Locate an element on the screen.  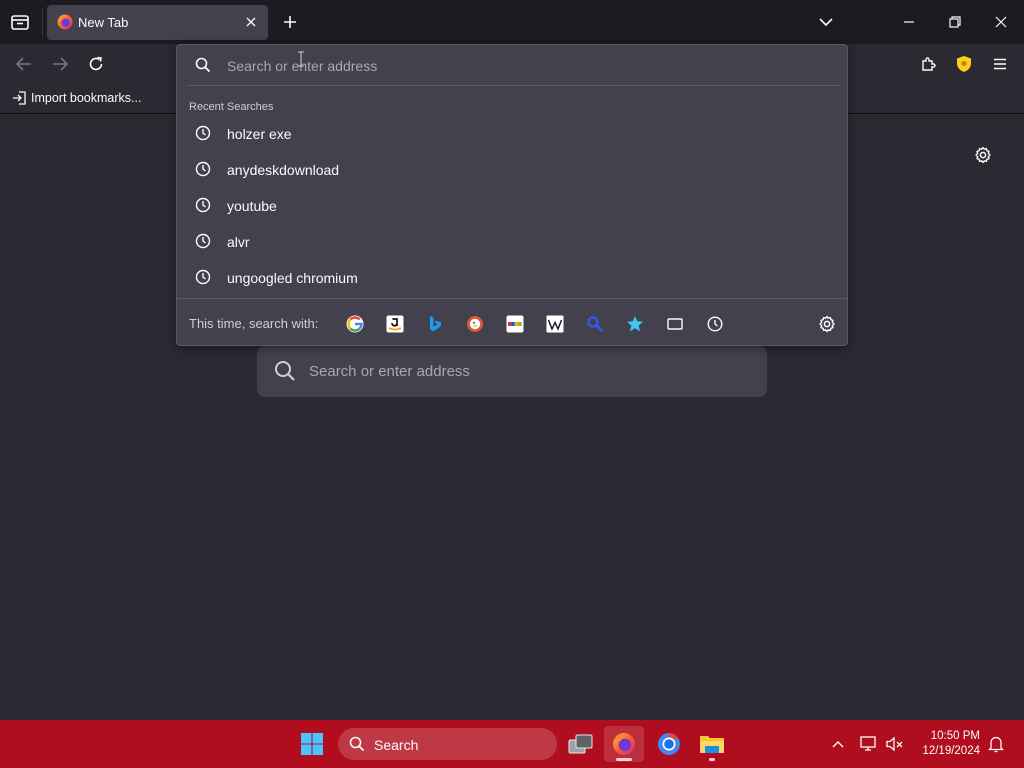
bing-icon is located at coordinates (435, 324).